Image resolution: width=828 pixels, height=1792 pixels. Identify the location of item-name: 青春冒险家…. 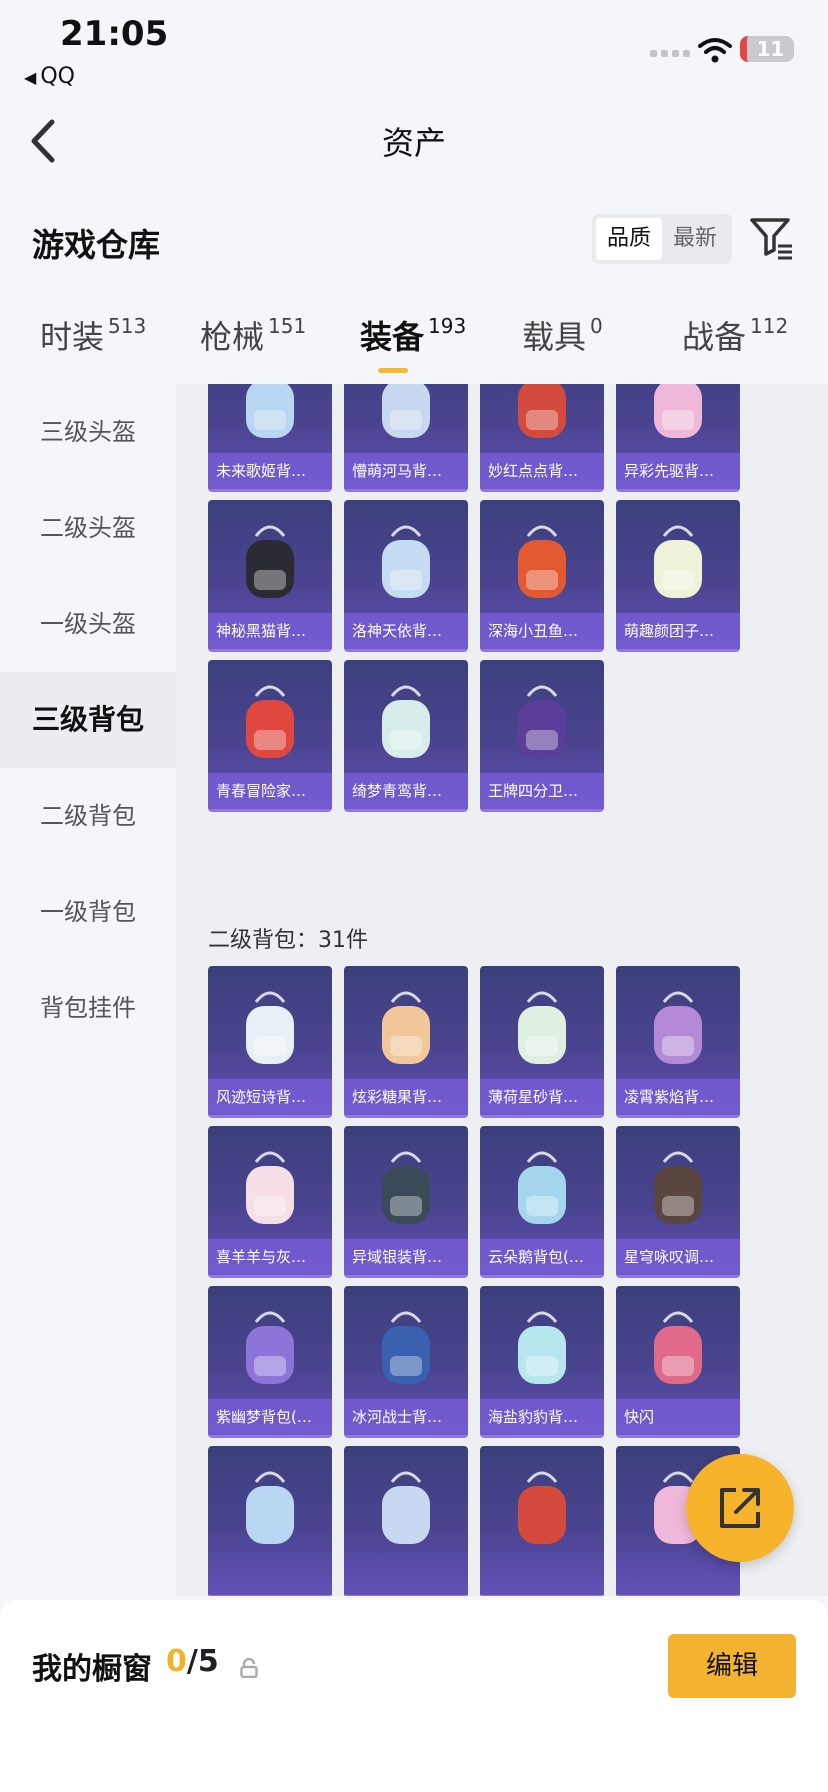
(270, 791).